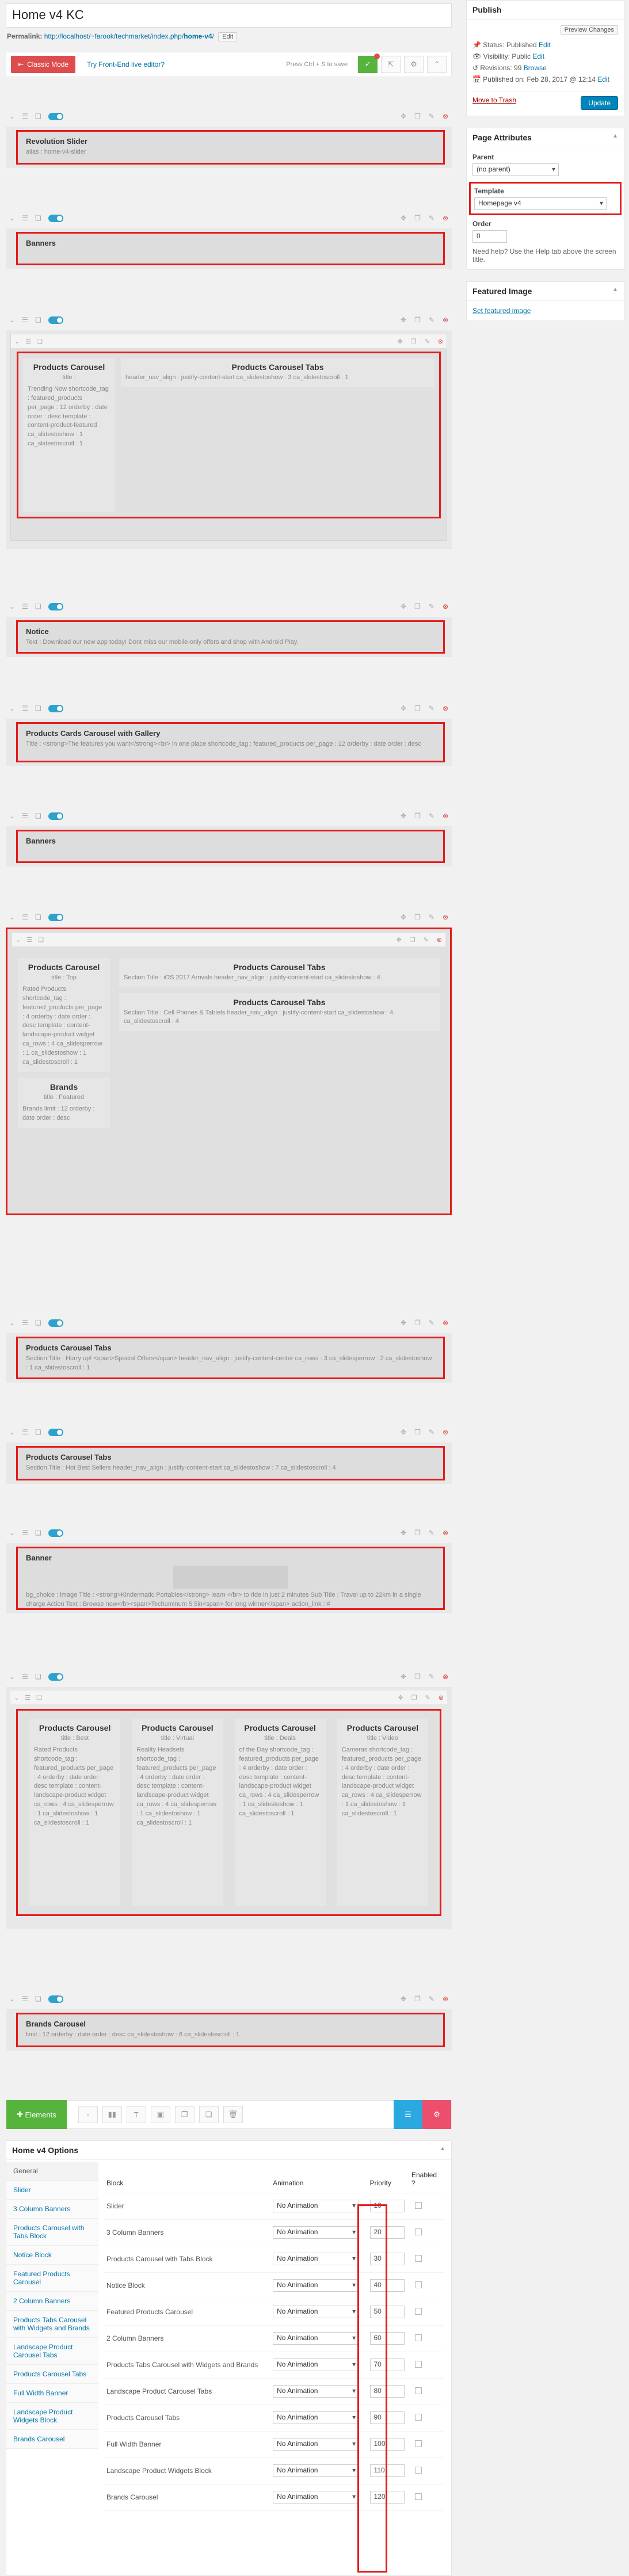  What do you see at coordinates (230, 846) in the screenshot?
I see `element-banners: Banners` at bounding box center [230, 846].